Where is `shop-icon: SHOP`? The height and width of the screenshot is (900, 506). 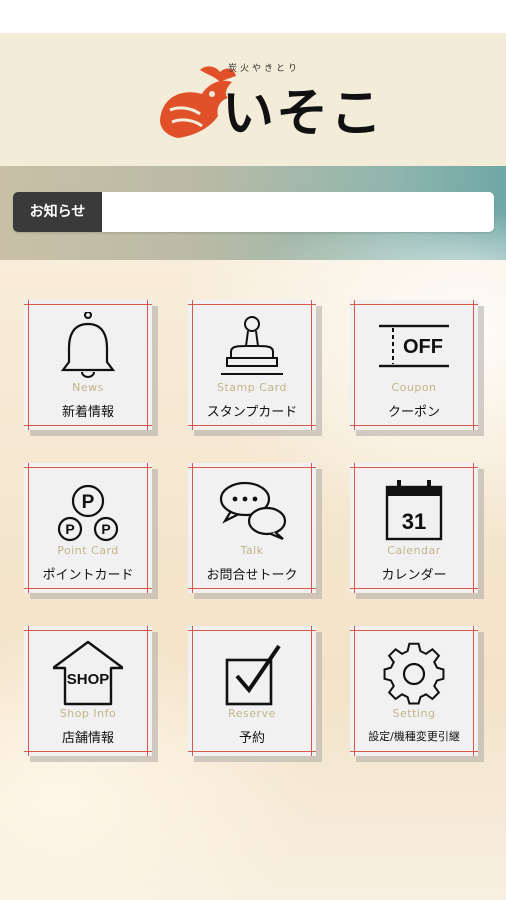 shop-icon: SHOP is located at coordinates (88, 673).